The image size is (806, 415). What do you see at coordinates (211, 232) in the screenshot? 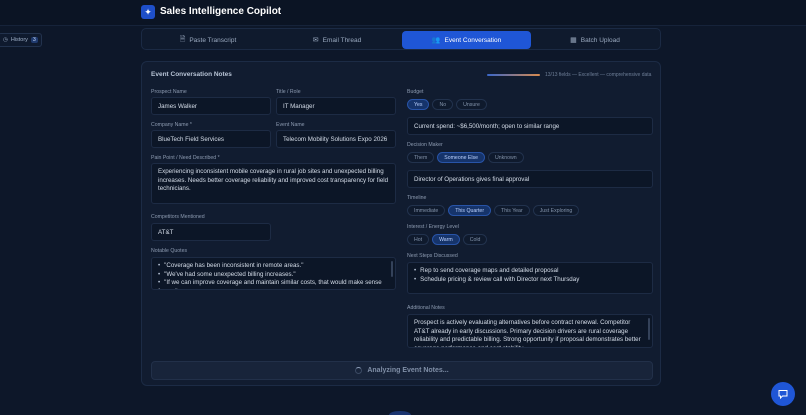
I see `competitors-input: AT&T` at bounding box center [211, 232].